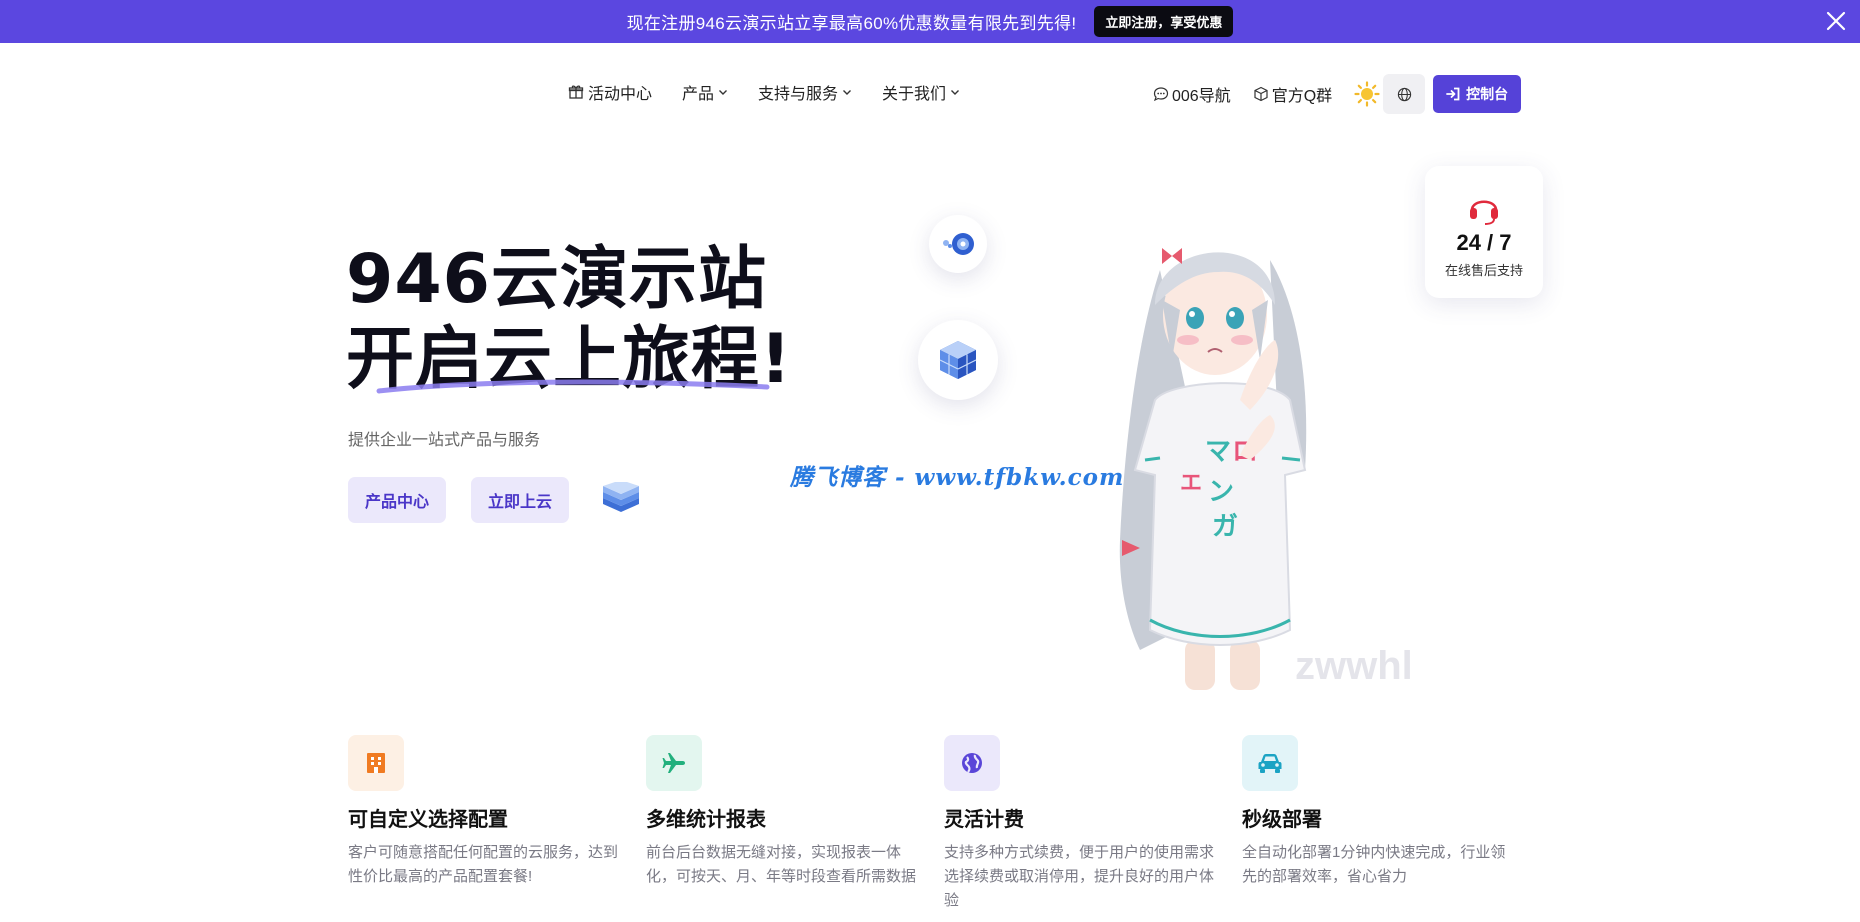  What do you see at coordinates (1261, 94) in the screenshot?
I see `cube-icon` at bounding box center [1261, 94].